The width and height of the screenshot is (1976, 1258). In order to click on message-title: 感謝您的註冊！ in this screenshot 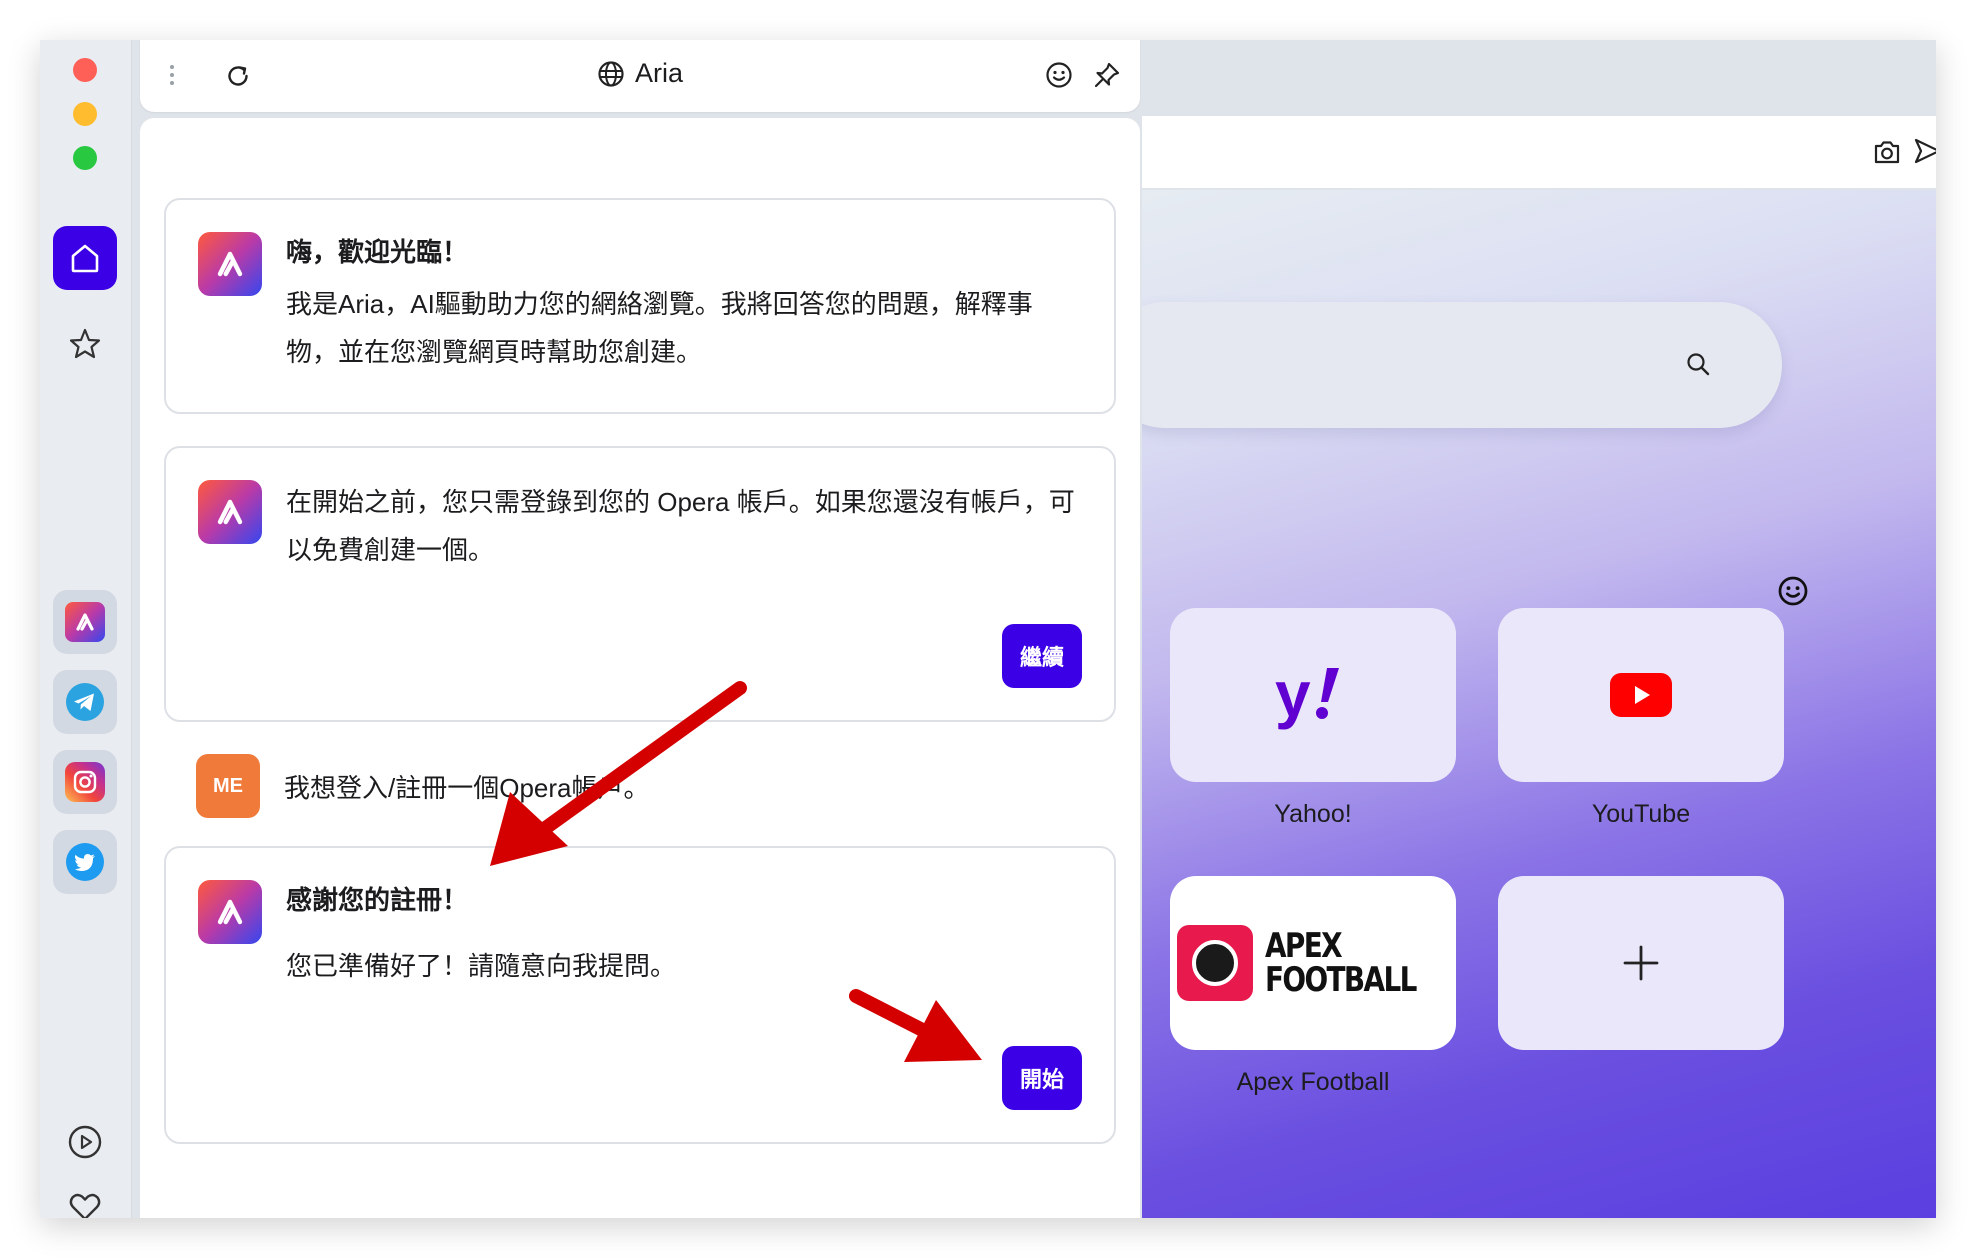, I will do `click(377, 900)`.